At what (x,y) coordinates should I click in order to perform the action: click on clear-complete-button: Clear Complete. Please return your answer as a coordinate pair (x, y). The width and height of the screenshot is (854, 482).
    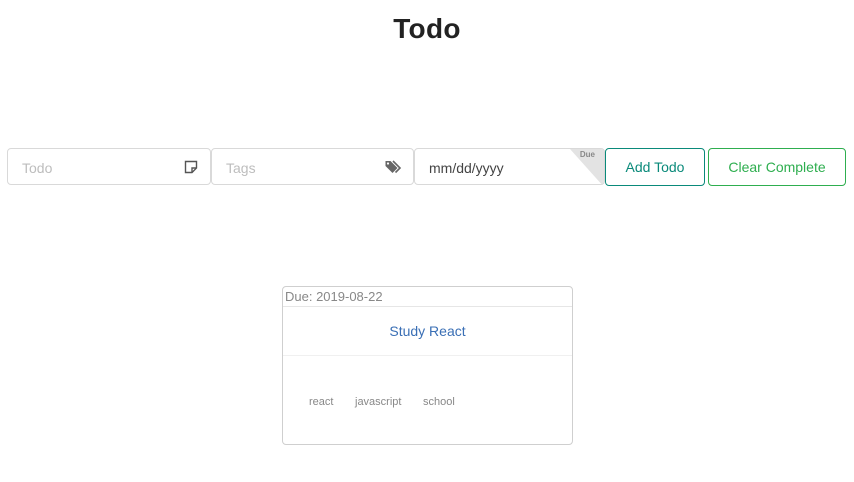
    Looking at the image, I should click on (777, 167).